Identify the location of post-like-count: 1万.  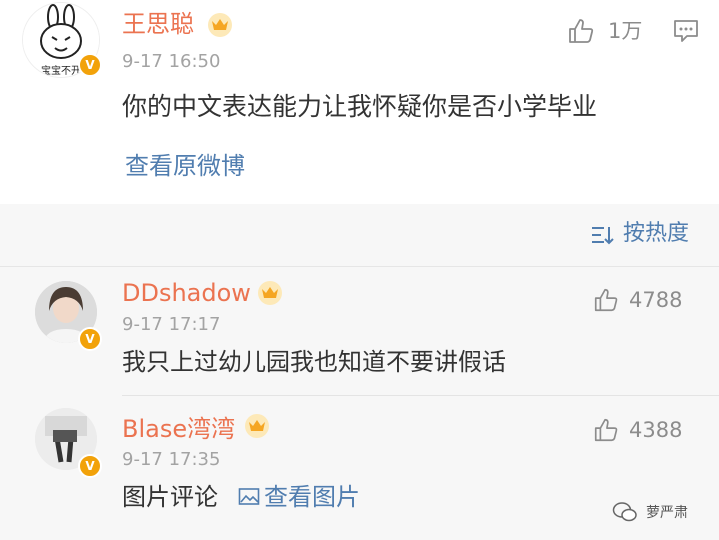
(625, 31).